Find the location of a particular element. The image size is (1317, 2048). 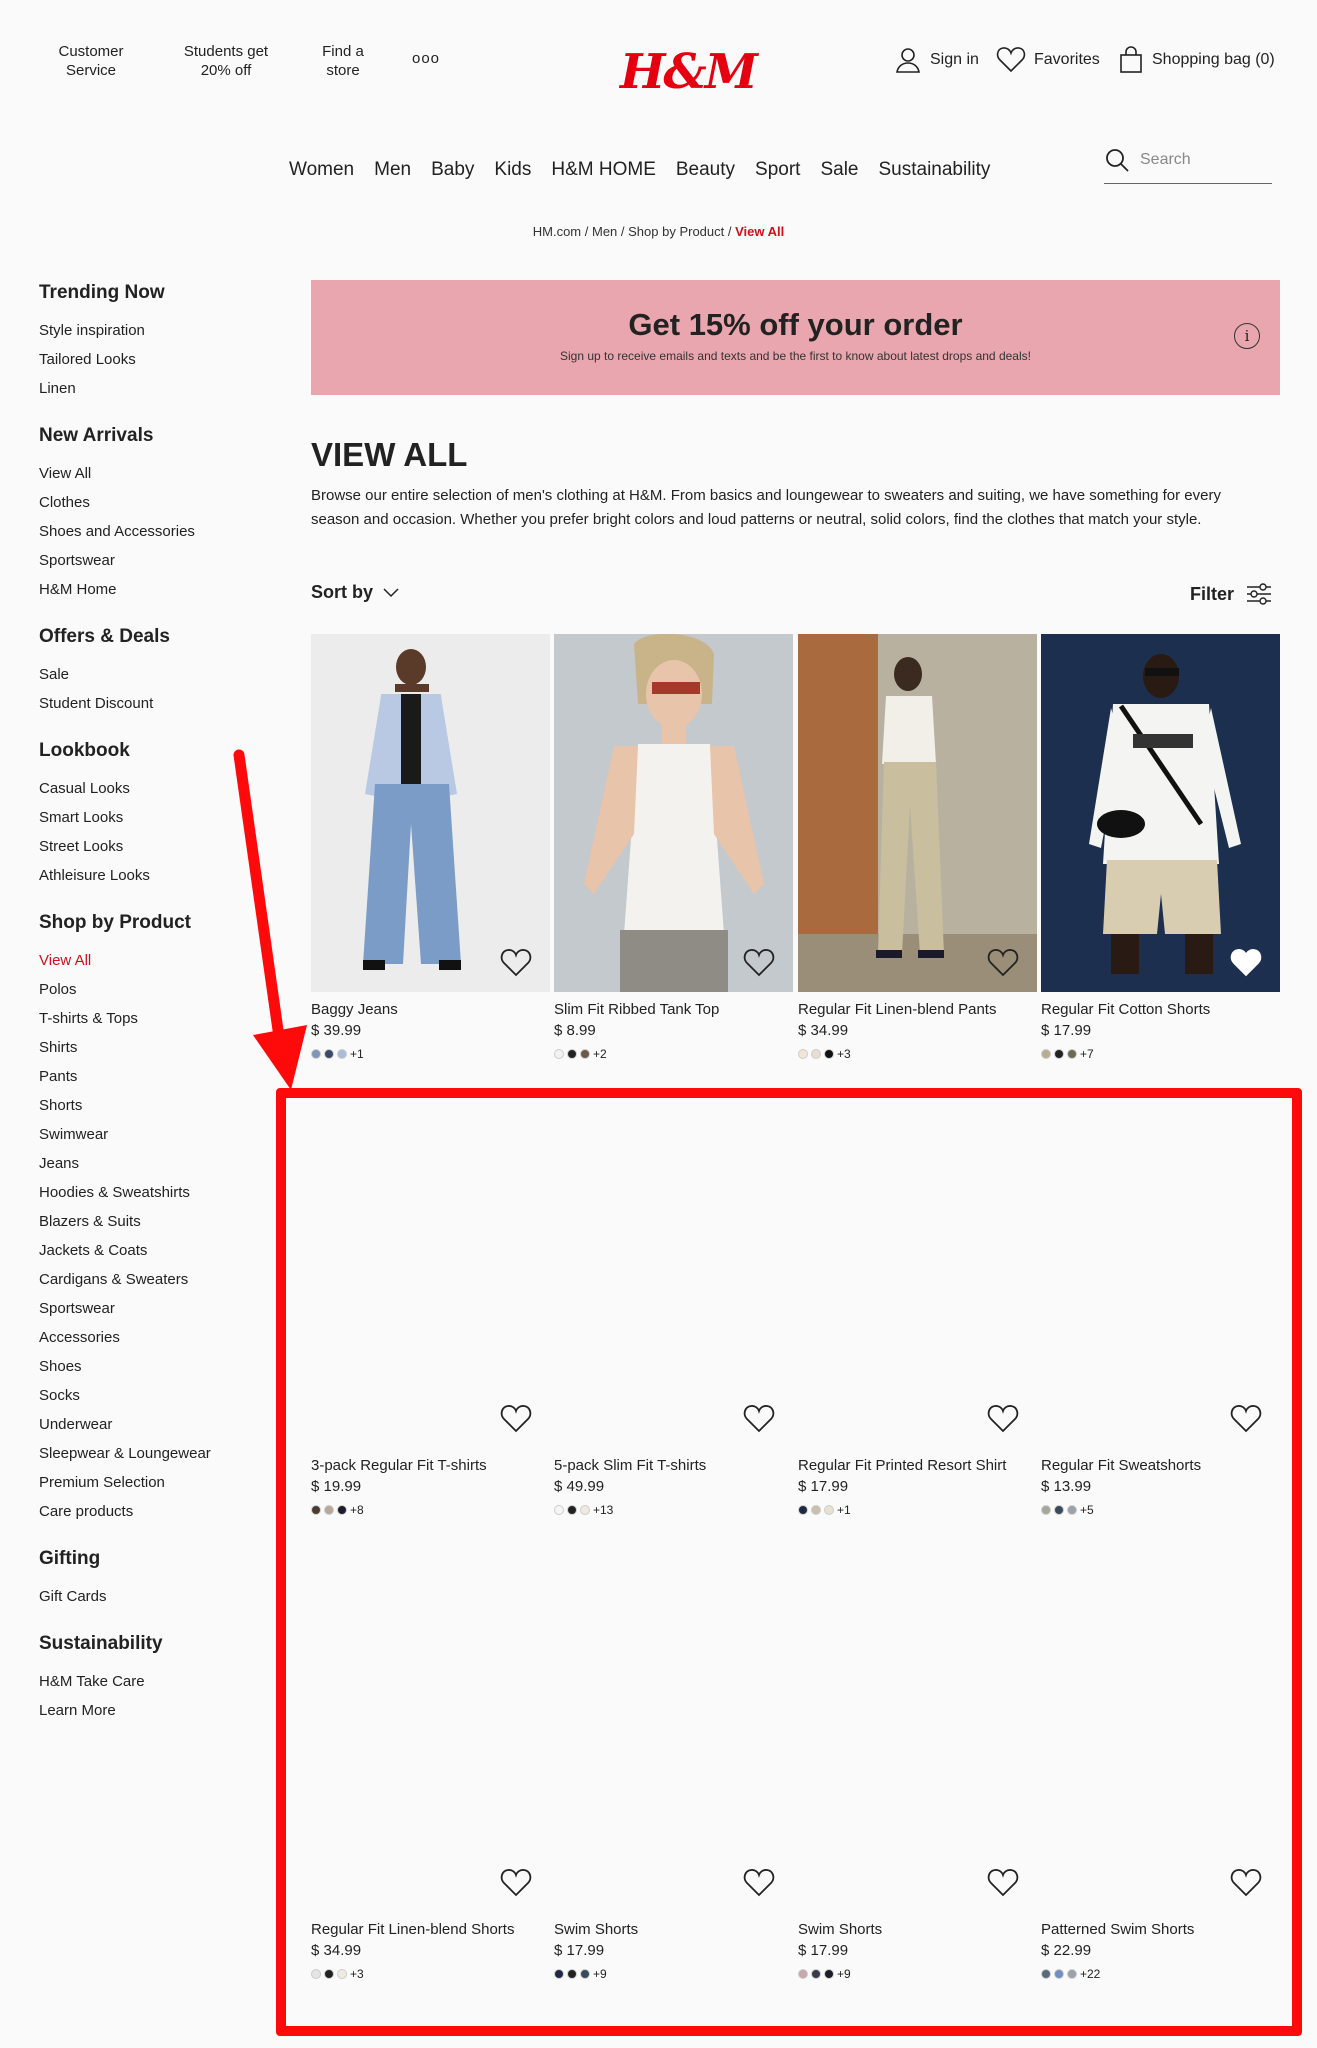

more-colors-count: +3 is located at coordinates (844, 1054).